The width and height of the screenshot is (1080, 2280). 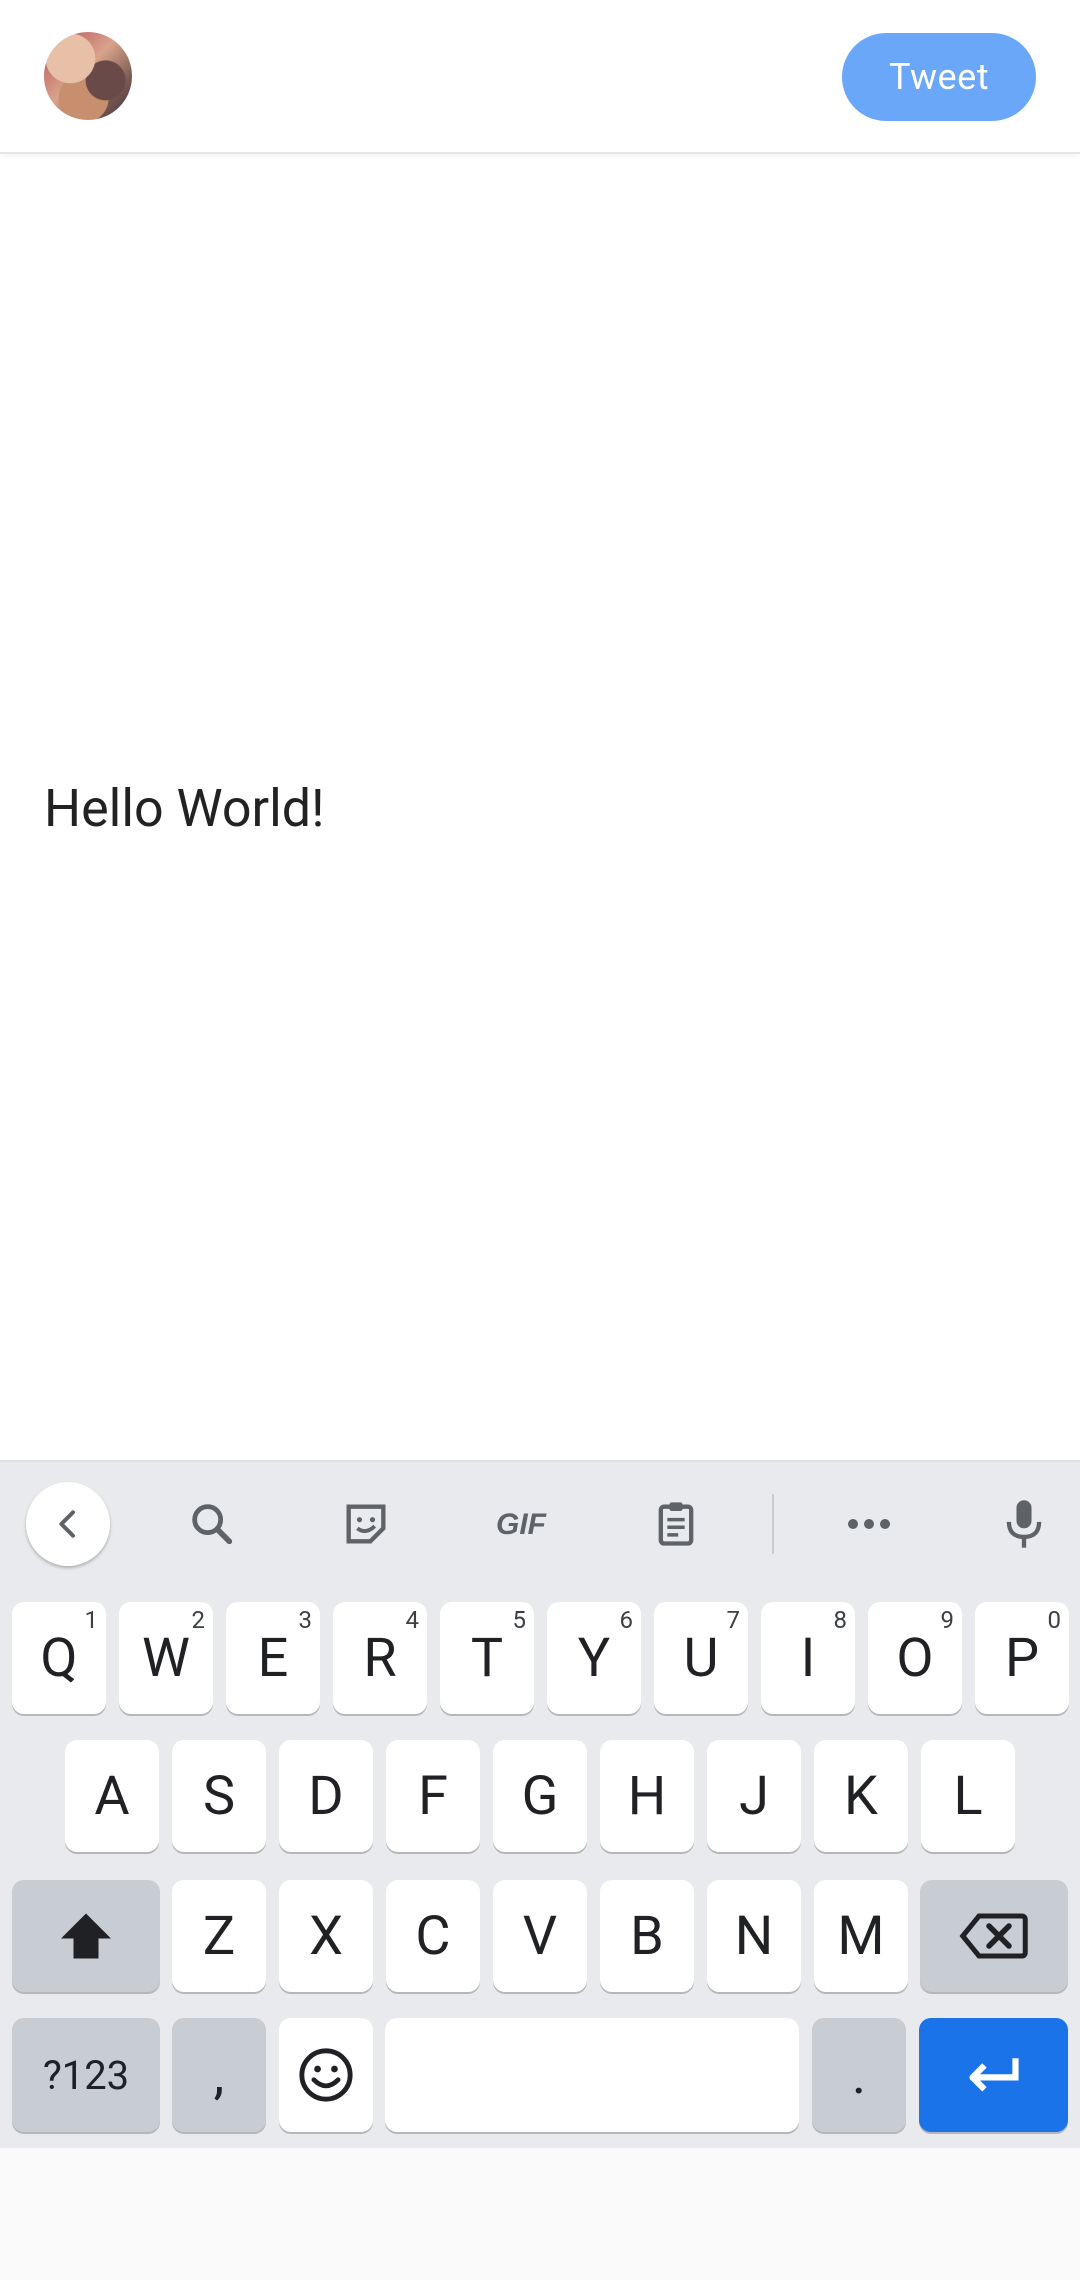 I want to click on compose-header: Tweet, so click(x=540, y=77).